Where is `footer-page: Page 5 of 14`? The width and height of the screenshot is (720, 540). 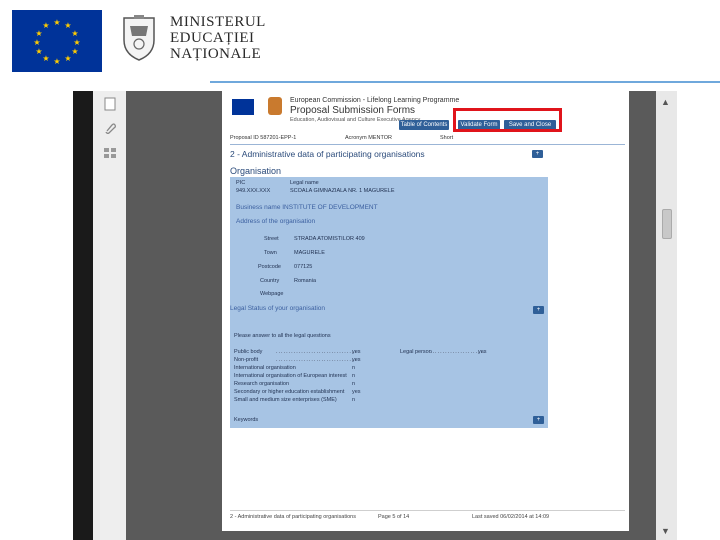
footer-page: Page 5 of 14 is located at coordinates (394, 517).